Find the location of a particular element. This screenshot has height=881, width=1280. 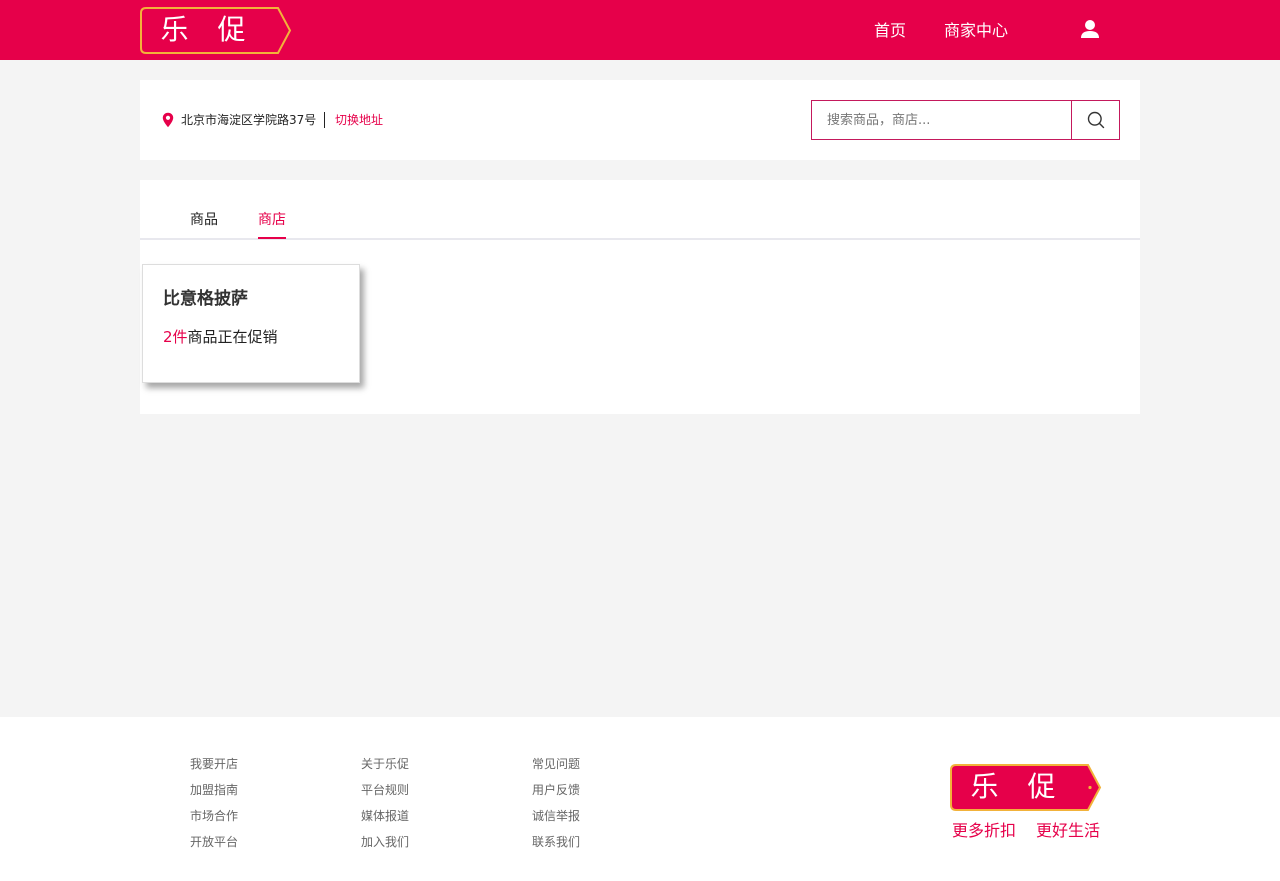

store-promo-info: 2件商品正在促销 is located at coordinates (220, 337).